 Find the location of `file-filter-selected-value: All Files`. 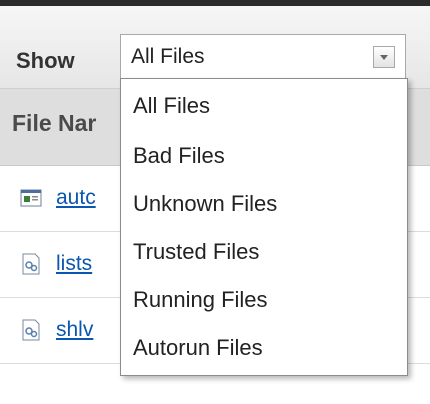

file-filter-selected-value: All Files is located at coordinates (168, 56).